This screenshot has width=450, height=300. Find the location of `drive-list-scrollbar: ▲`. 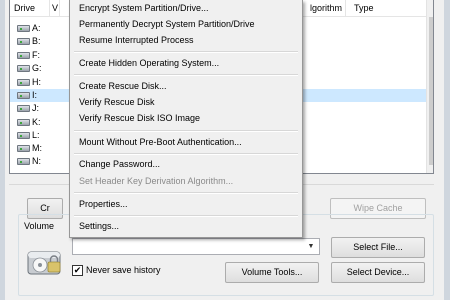

drive-list-scrollbar: ▲ is located at coordinates (429, 86).